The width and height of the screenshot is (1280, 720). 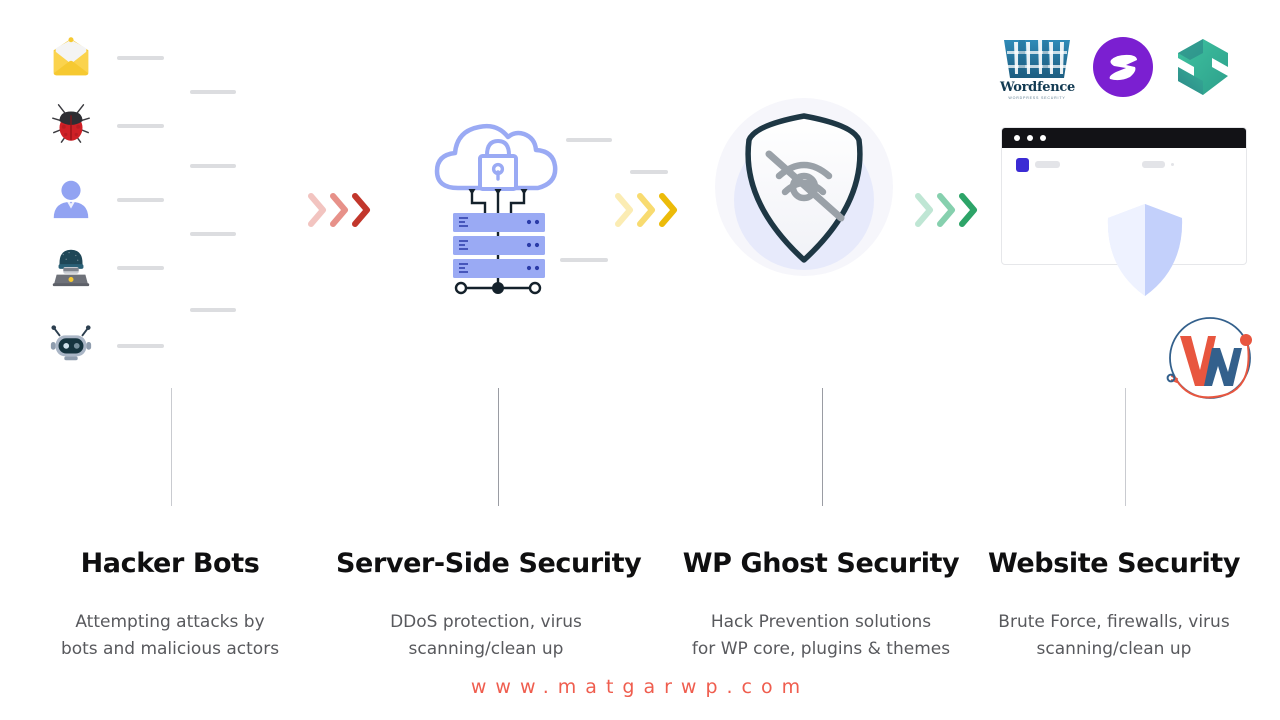 I want to click on envelope-icon, so click(x=71, y=57).